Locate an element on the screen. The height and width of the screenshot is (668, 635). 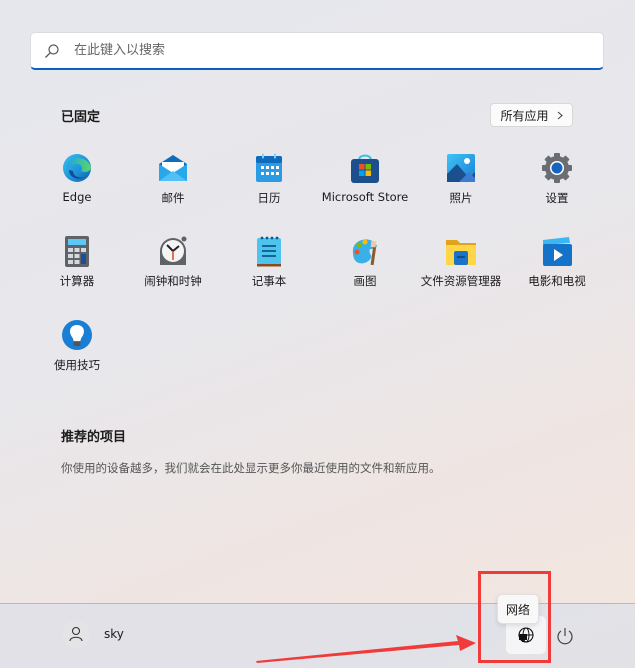
user-icon is located at coordinates (76, 634).